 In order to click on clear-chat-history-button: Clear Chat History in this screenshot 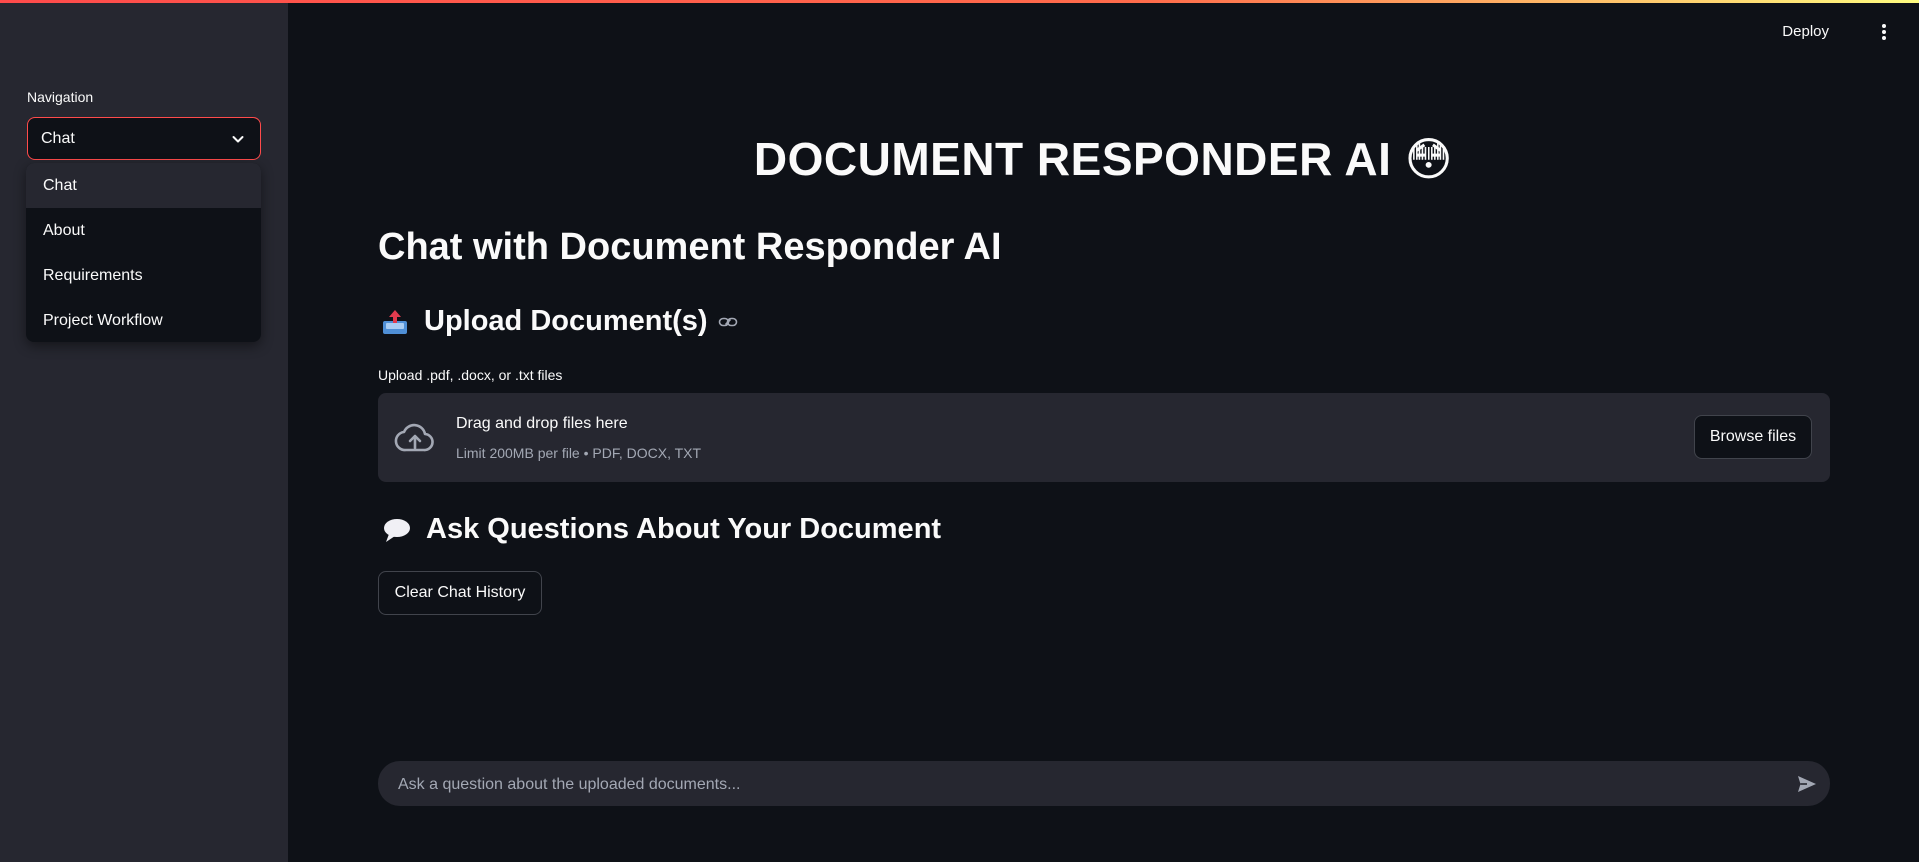, I will do `click(460, 593)`.